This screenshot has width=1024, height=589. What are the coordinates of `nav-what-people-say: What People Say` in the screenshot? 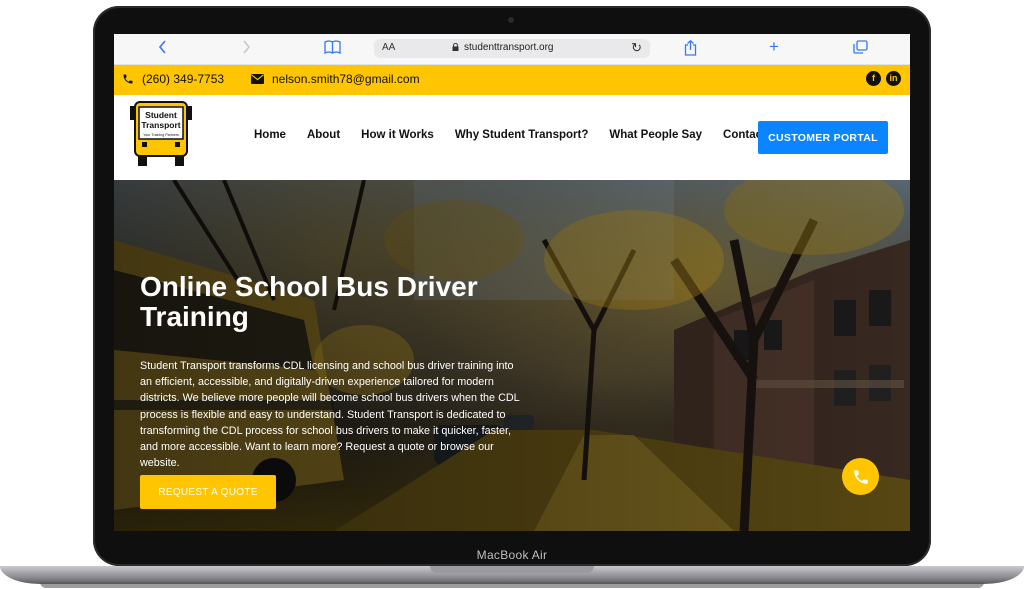 It's located at (655, 135).